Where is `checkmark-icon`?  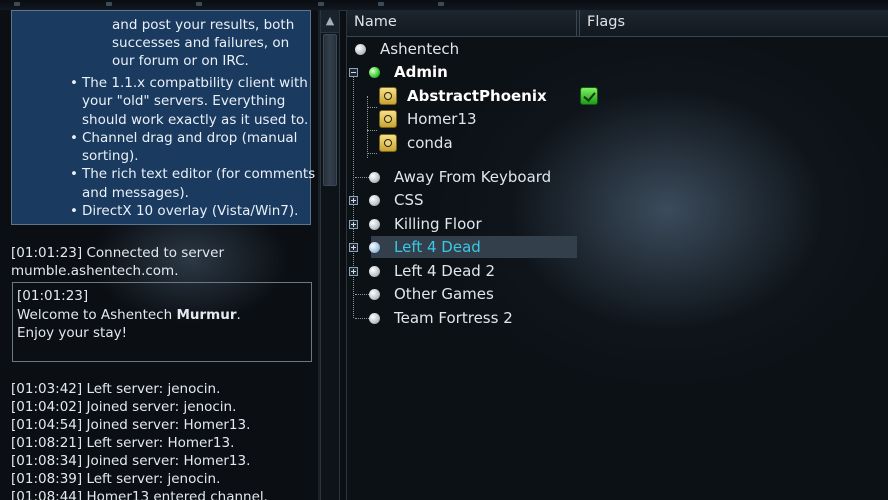
checkmark-icon is located at coordinates (589, 96).